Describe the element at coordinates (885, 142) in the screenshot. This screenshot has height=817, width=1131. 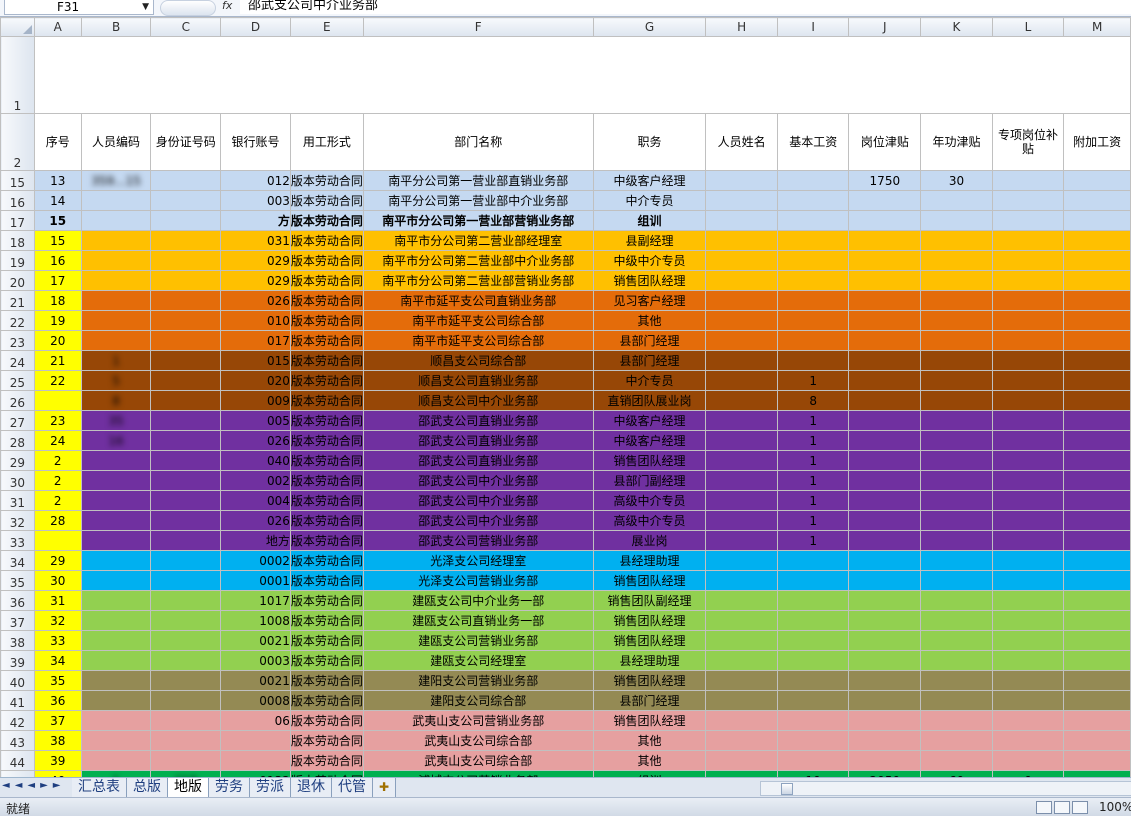
I see `header-cell: 岗位津贴` at that location.